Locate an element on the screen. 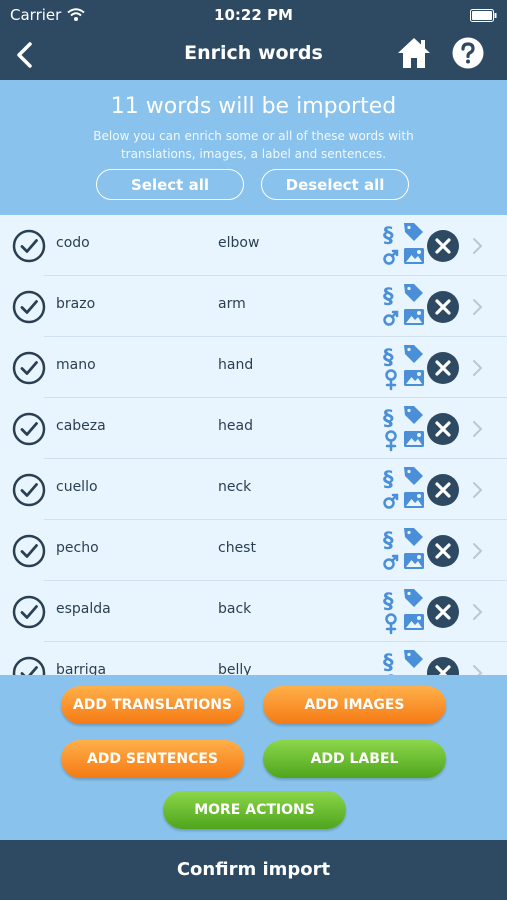 The height and width of the screenshot is (900, 507). carrier-indicator: Carrier is located at coordinates (47, 15).